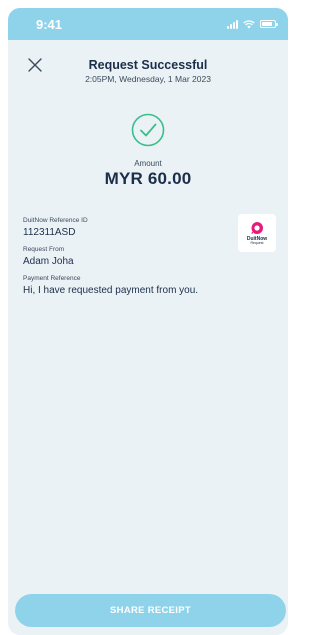 The height and width of the screenshot is (635, 320). I want to click on duitnow-logo-icon, so click(257, 227).